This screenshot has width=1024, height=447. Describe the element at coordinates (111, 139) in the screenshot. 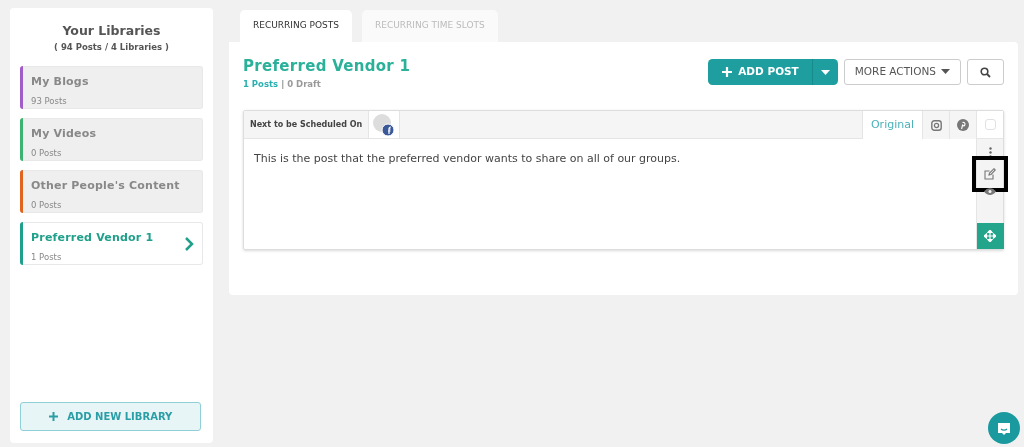

I see `library-item: My Videos 0 Posts` at that location.